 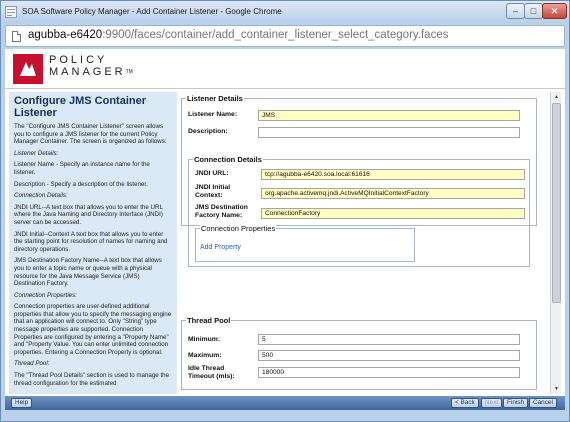 I want to click on maximize-button: □, so click(x=533, y=11).